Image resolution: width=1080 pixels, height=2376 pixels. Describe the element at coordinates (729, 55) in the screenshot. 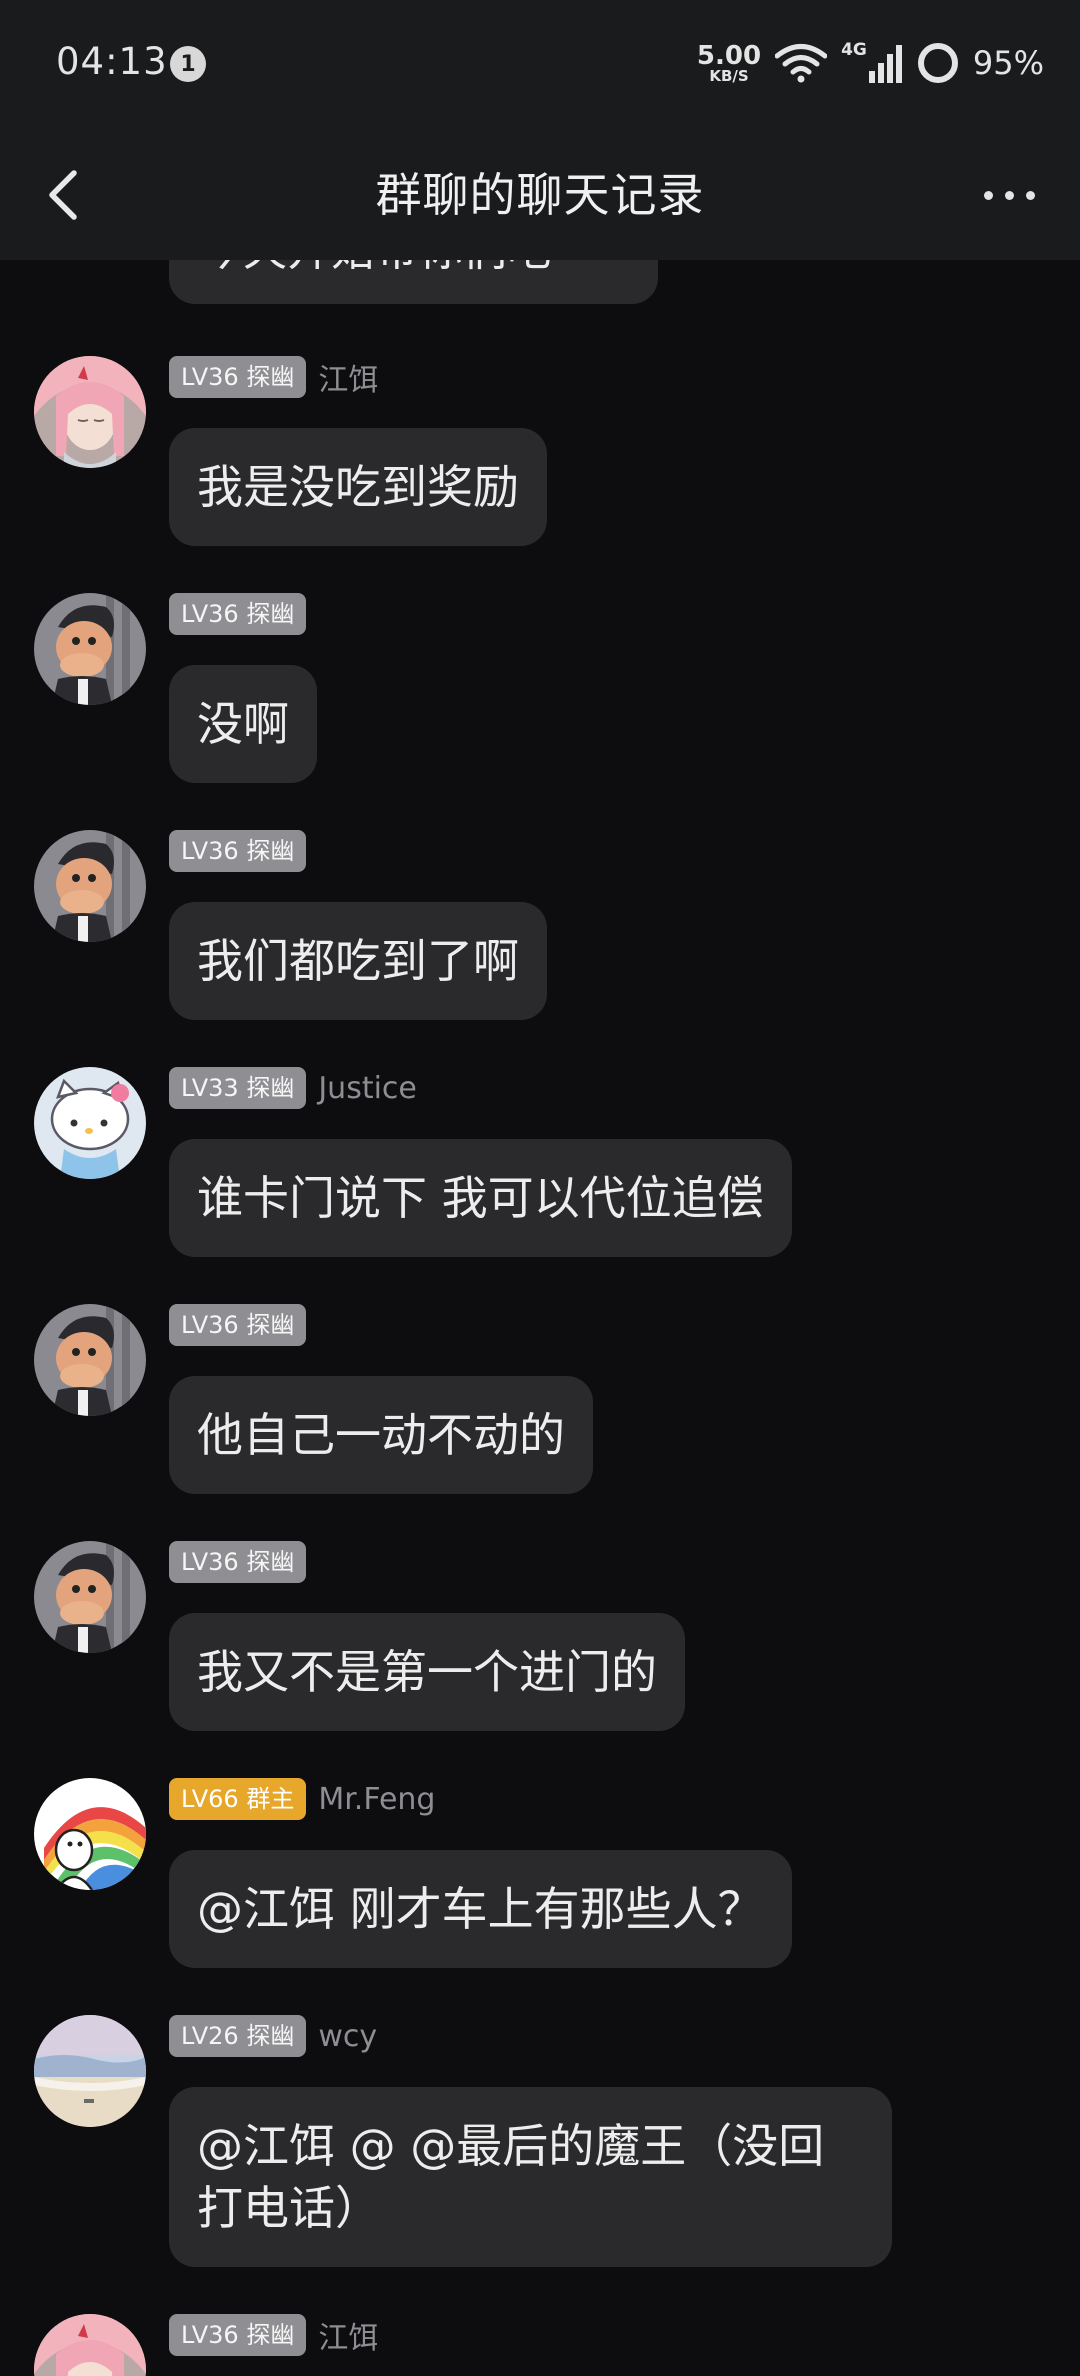

I see `net-speed-value: 5.00` at that location.